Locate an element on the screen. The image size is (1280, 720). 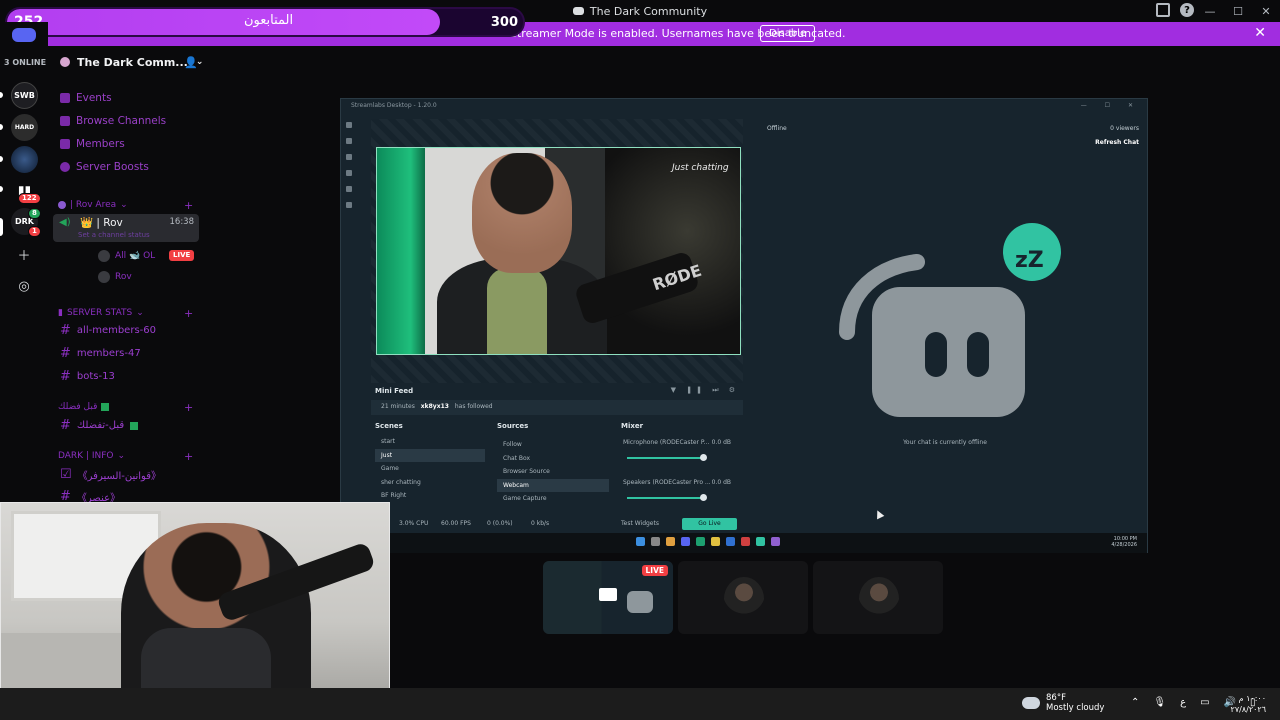
home-icon is located at coordinates (24, 35).